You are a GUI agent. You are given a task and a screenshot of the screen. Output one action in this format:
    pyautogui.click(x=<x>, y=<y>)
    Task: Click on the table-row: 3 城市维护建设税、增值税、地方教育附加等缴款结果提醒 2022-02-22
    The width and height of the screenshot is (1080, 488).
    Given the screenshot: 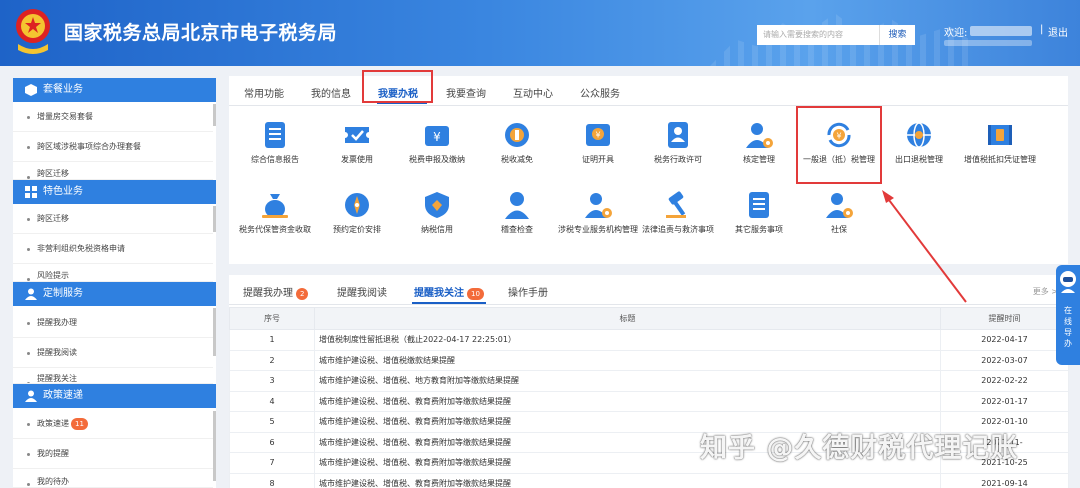 What is the action you would take?
    pyautogui.click(x=649, y=381)
    